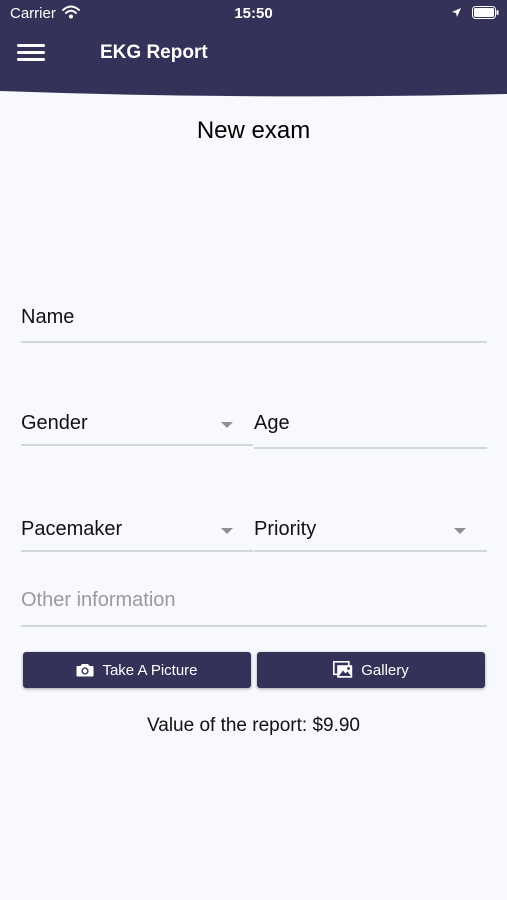 This screenshot has height=900, width=507. What do you see at coordinates (253, 50) in the screenshot?
I see `app-header: Carrier 15:50 EKG Report` at bounding box center [253, 50].